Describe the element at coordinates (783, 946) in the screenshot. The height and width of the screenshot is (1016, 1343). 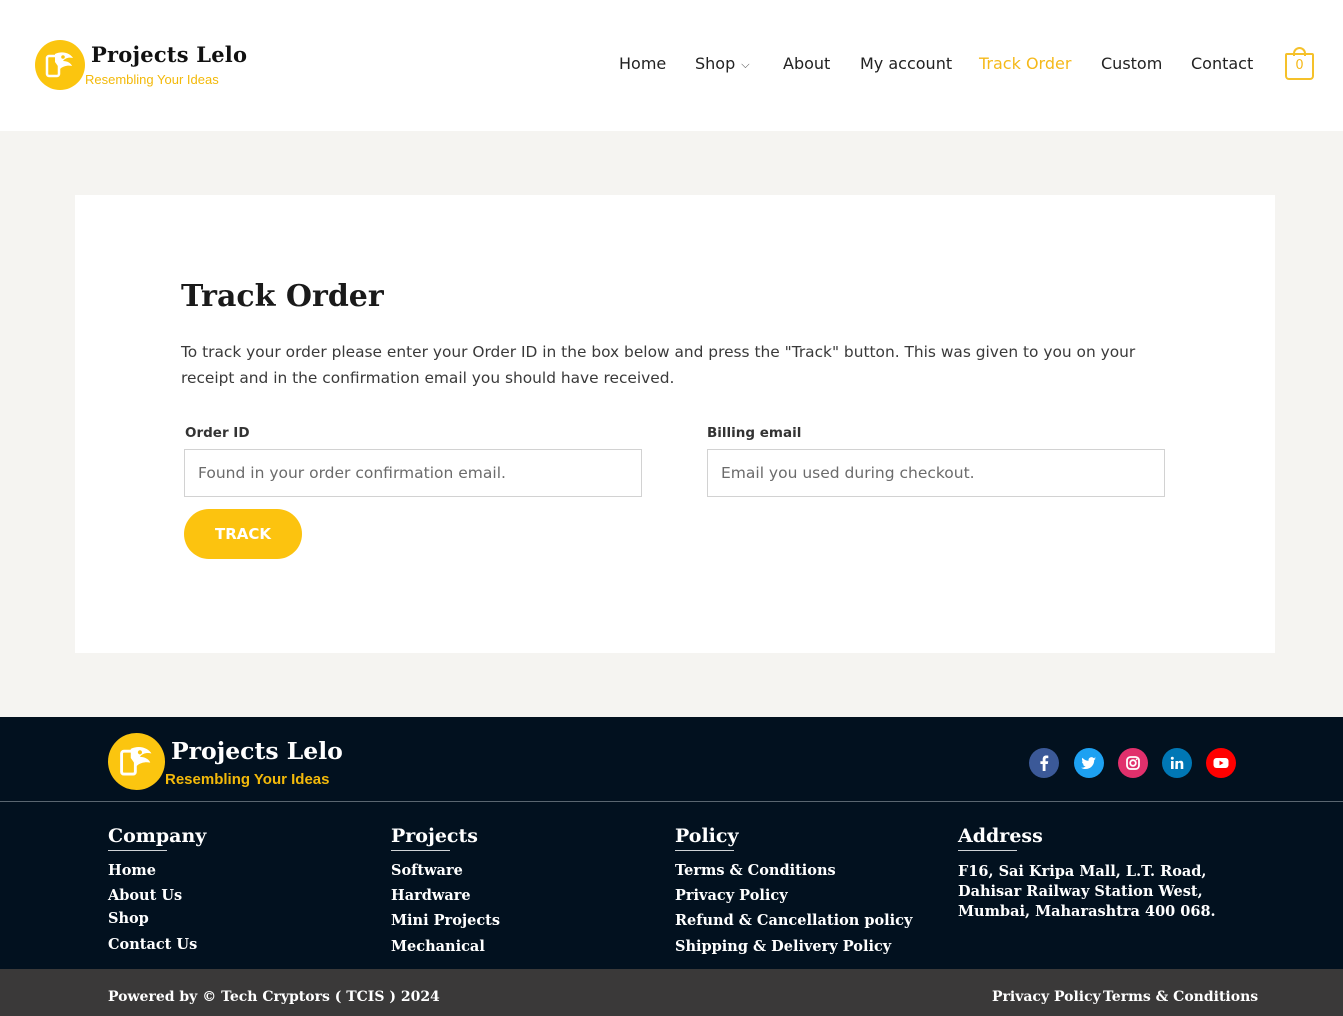
I see `footer-link-shipping: Shipping & Delivery Policy` at that location.